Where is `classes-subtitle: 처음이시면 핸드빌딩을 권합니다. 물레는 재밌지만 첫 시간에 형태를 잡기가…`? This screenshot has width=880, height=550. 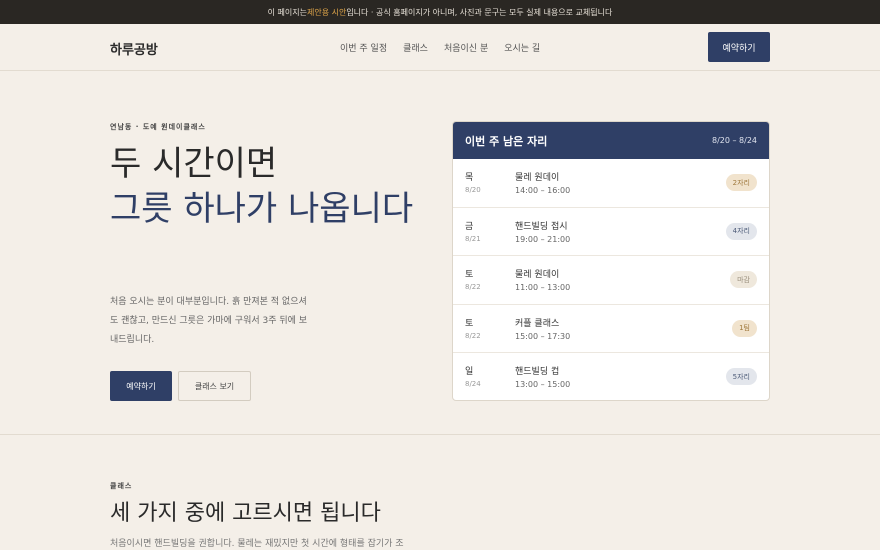 classes-subtitle: 처음이시면 핸드빌딩을 권합니다. 물레는 재밌지만 첫 시간에 형태를 잡기가… is located at coordinates (257, 544).